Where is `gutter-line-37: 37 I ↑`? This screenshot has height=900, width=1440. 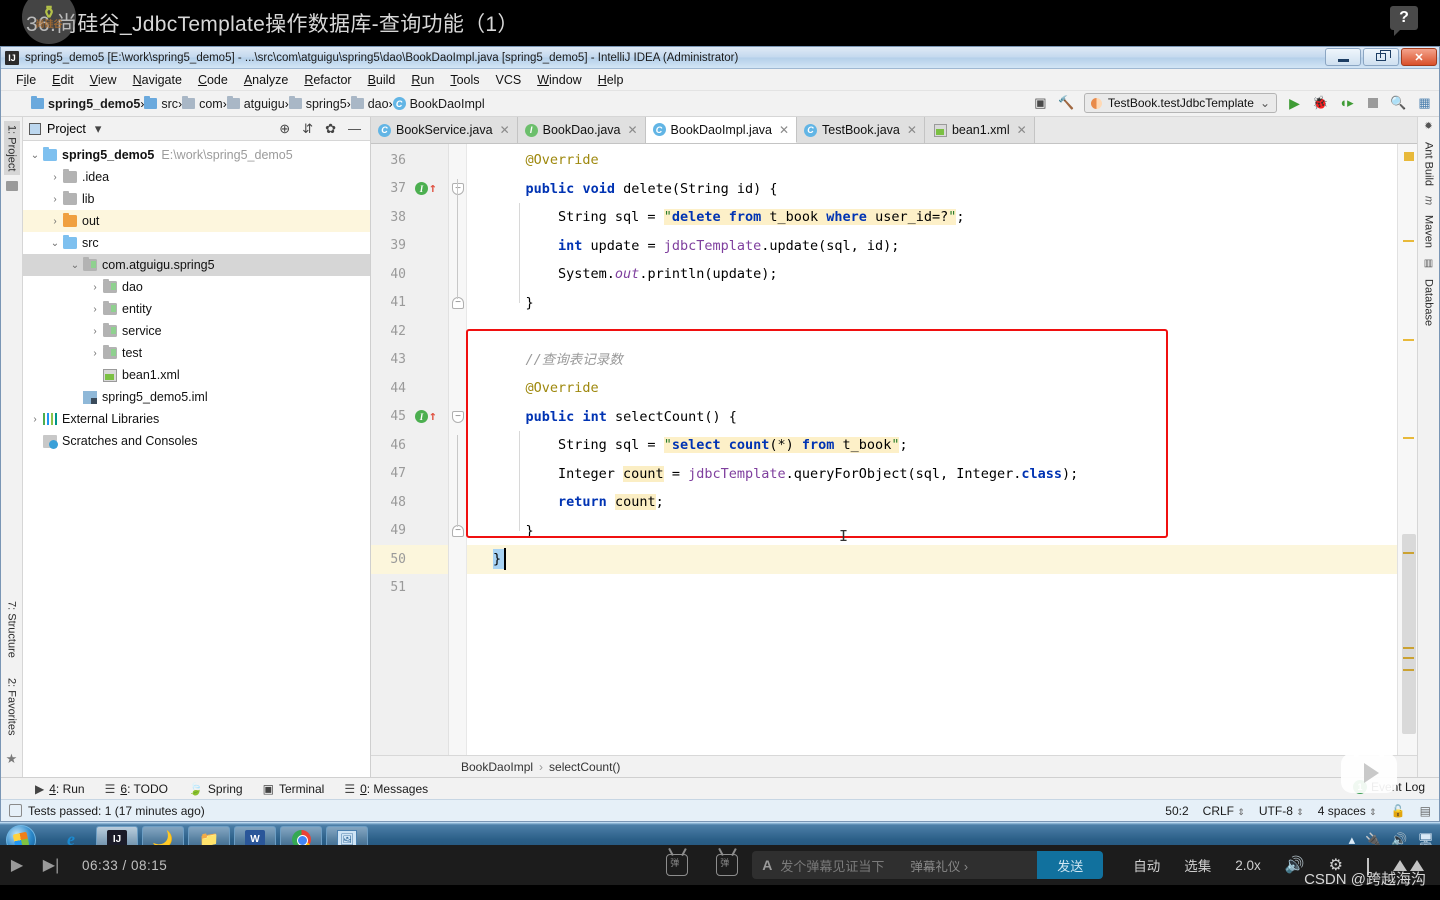
gutter-line-37: 37 I ↑ is located at coordinates (409, 189).